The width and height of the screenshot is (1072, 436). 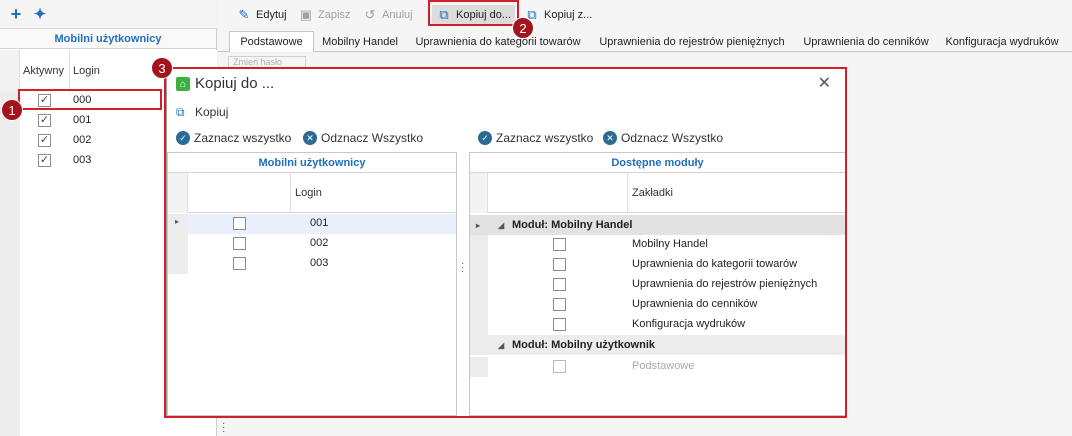 What do you see at coordinates (473, 13) in the screenshot?
I see `highlight-copy-to-button` at bounding box center [473, 13].